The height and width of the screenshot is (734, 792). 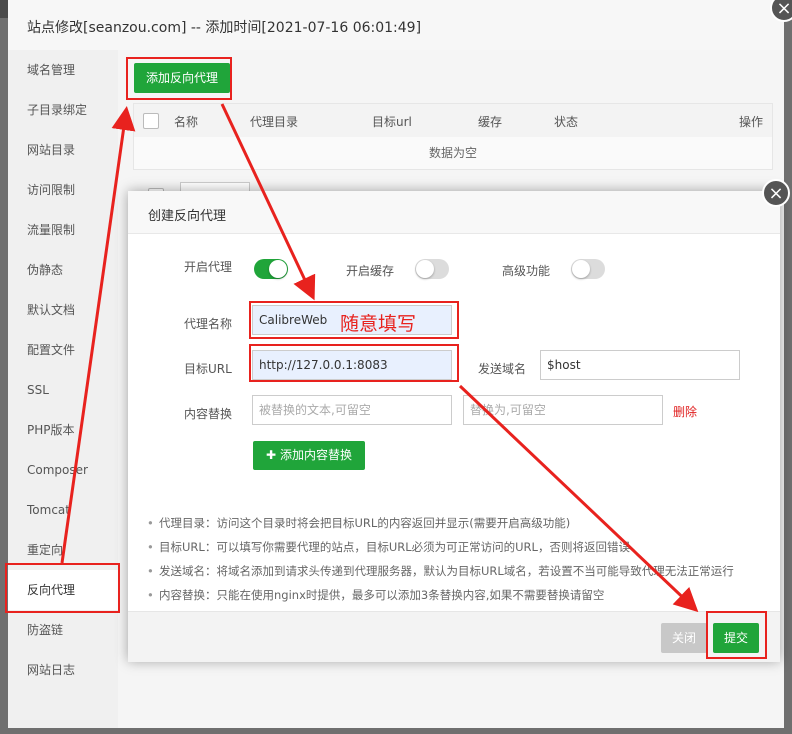 What do you see at coordinates (63, 110) in the screenshot?
I see `sidebar-item-subdir: 子目录绑定` at bounding box center [63, 110].